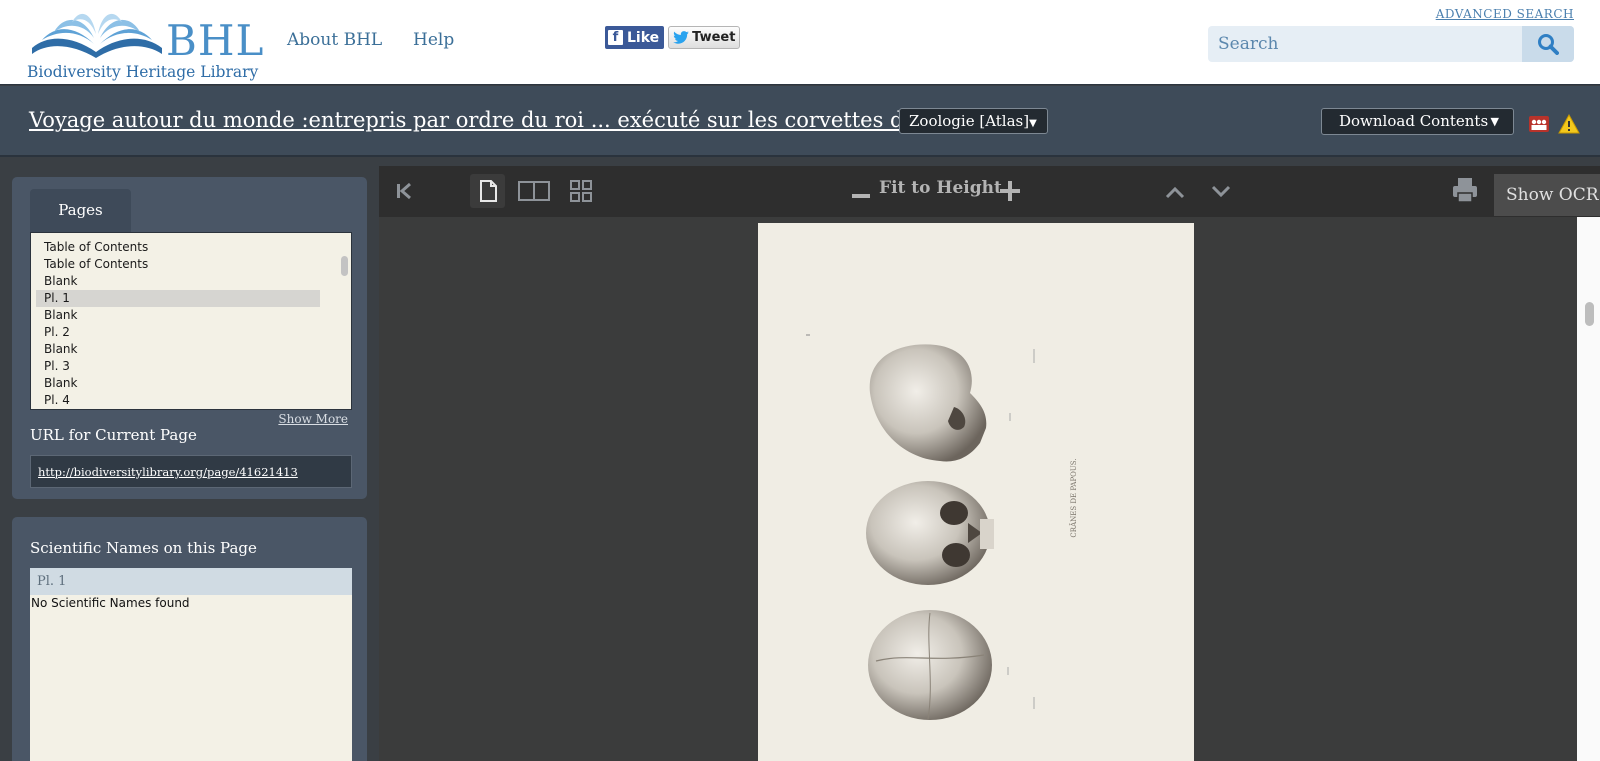 The width and height of the screenshot is (1600, 761). I want to click on tweet-button: Tweet, so click(704, 37).